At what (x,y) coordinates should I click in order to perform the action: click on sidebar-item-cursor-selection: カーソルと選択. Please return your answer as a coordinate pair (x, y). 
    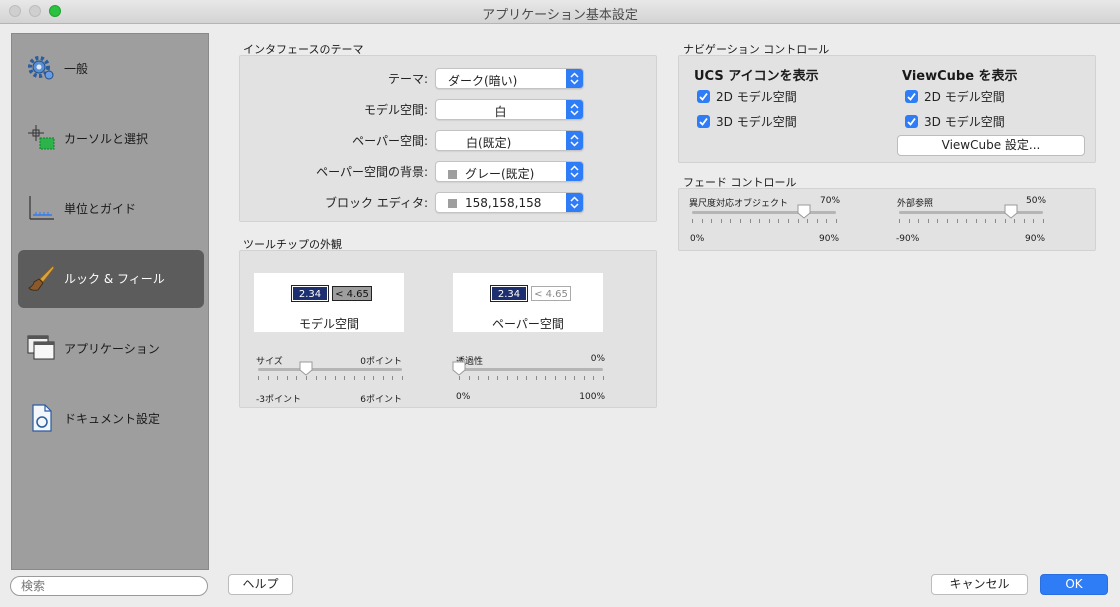
    Looking at the image, I should click on (111, 139).